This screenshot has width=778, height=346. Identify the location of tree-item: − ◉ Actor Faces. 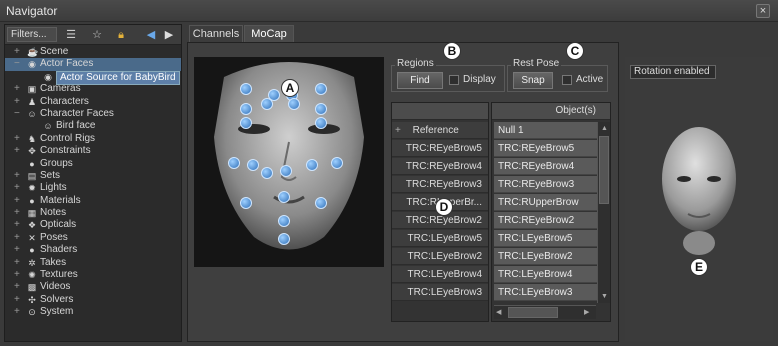
(93, 64).